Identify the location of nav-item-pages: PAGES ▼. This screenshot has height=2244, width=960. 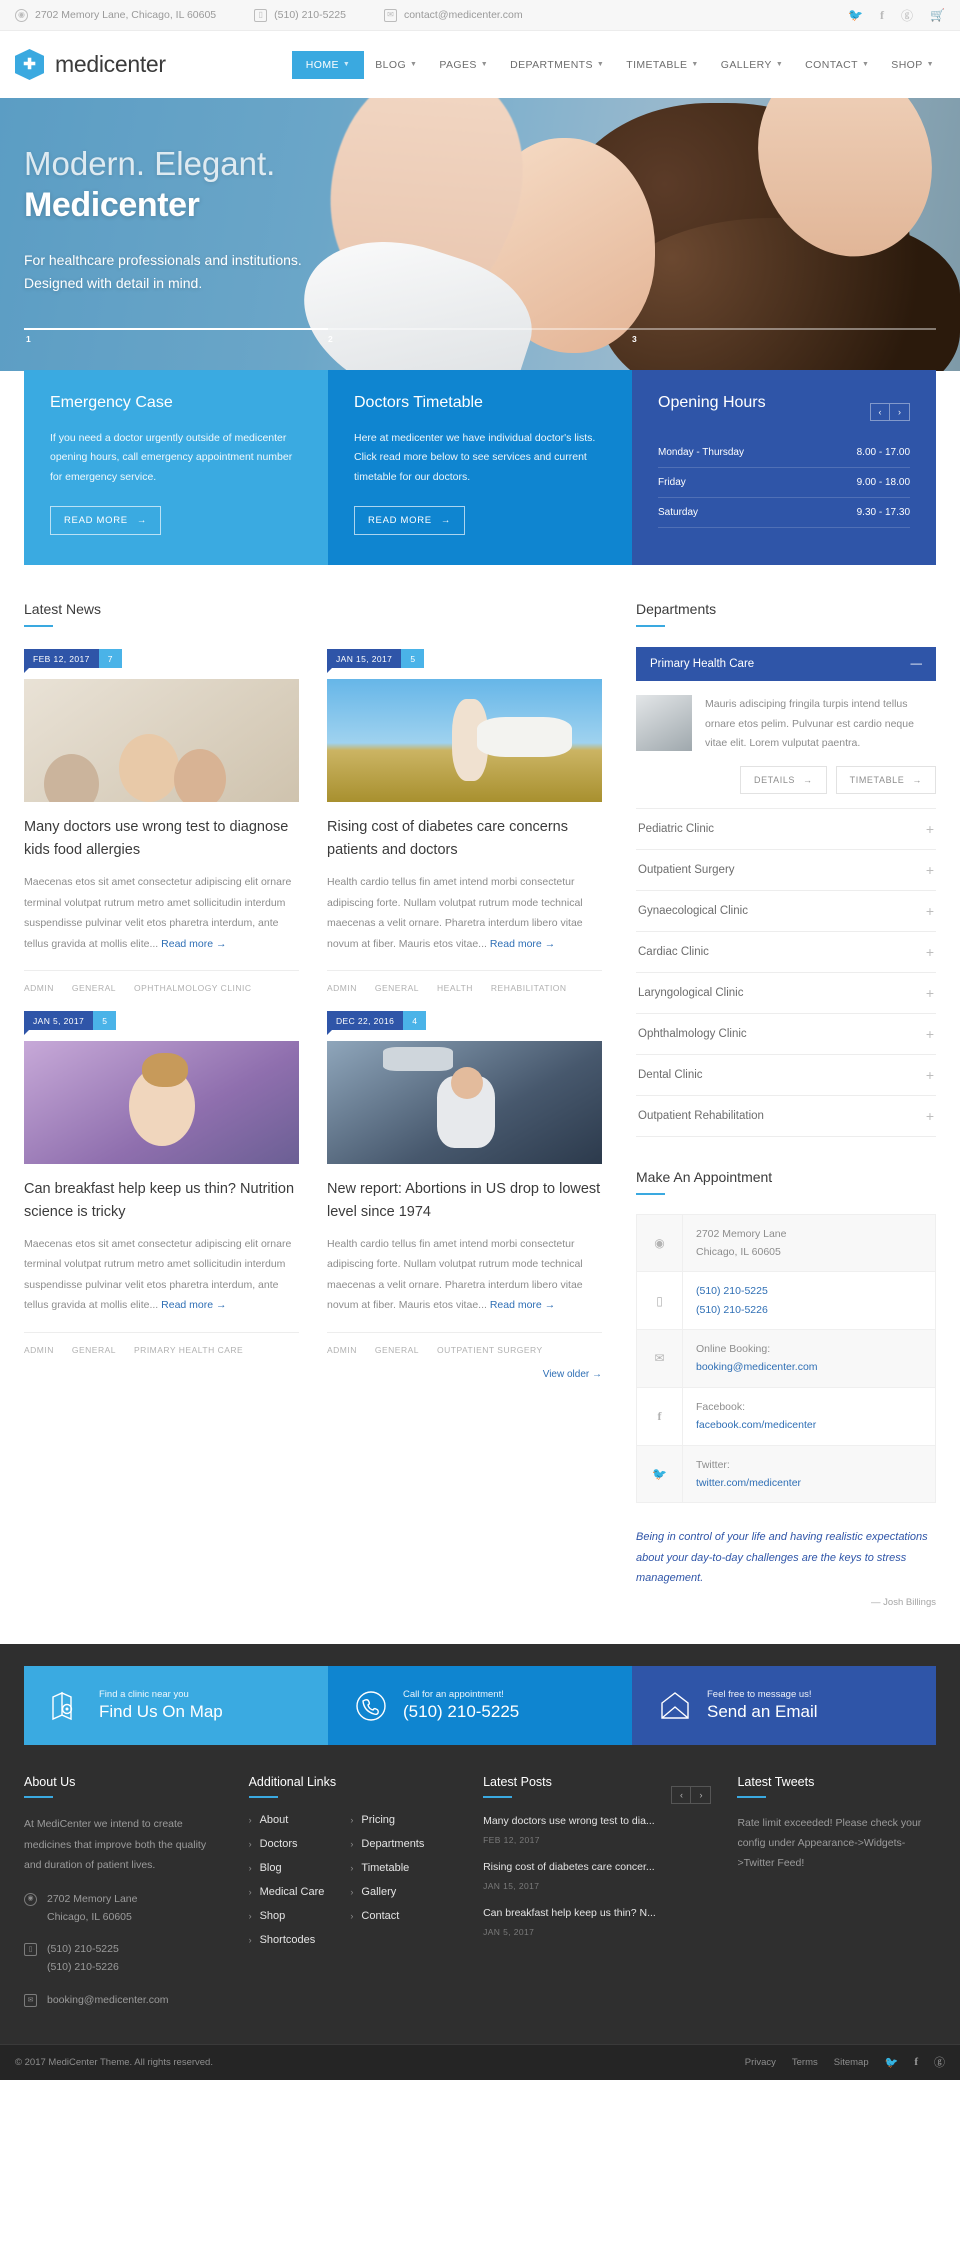
(463, 65).